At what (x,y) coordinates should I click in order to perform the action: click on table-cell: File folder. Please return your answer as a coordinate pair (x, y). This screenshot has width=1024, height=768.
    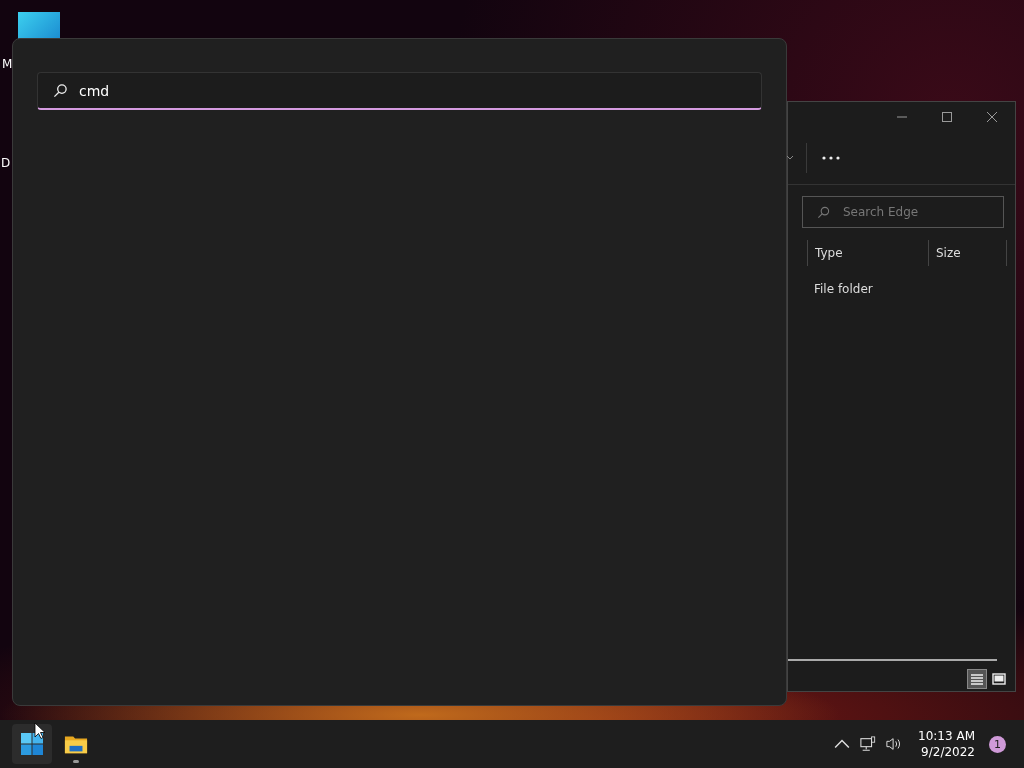
    Looking at the image, I should click on (843, 289).